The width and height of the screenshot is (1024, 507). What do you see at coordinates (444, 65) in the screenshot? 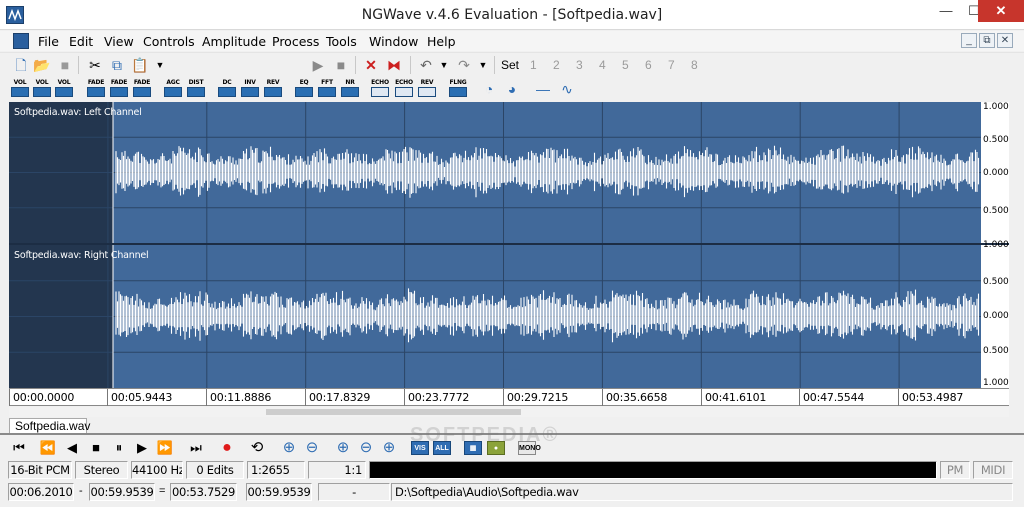
I see `undo-dropdown-icon: ▼` at bounding box center [444, 65].